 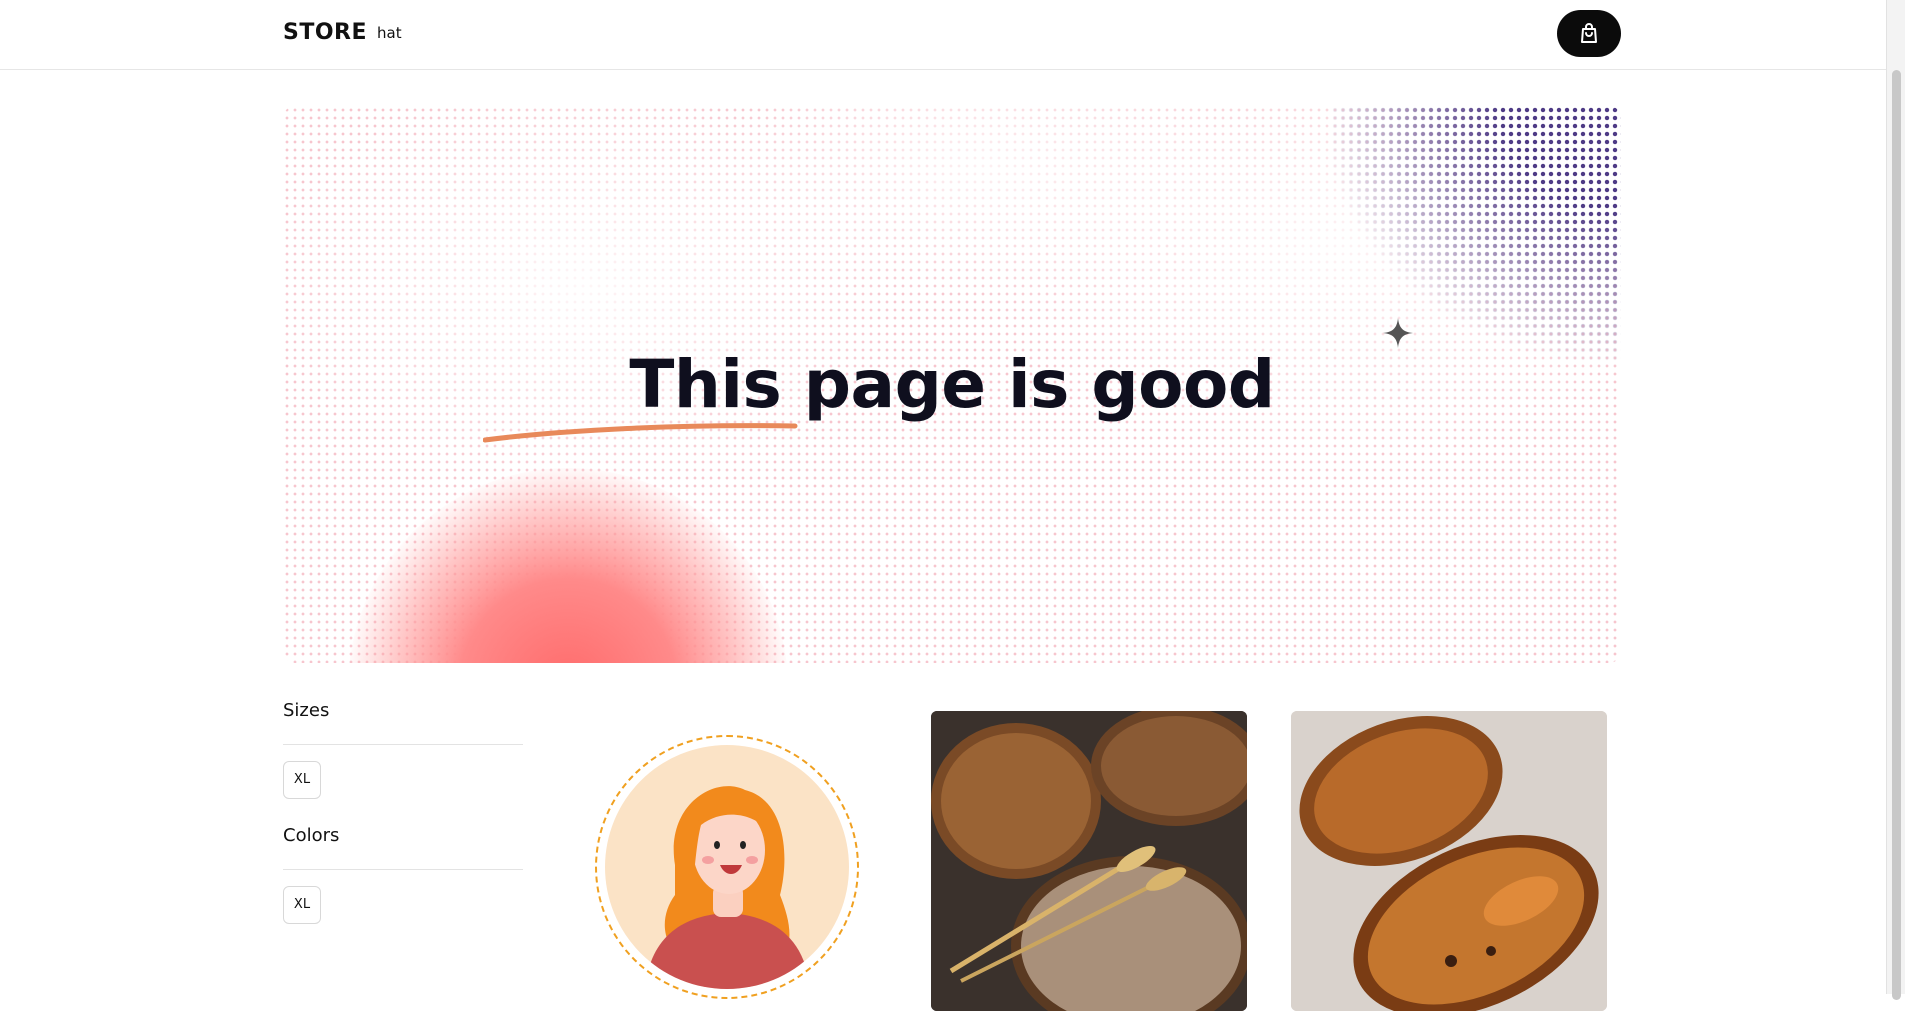 I want to click on product-card-bread, so click(x=1089, y=861).